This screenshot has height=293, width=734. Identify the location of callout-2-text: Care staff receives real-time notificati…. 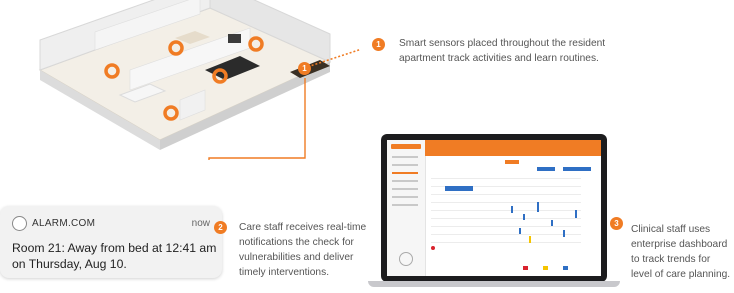
(303, 250).